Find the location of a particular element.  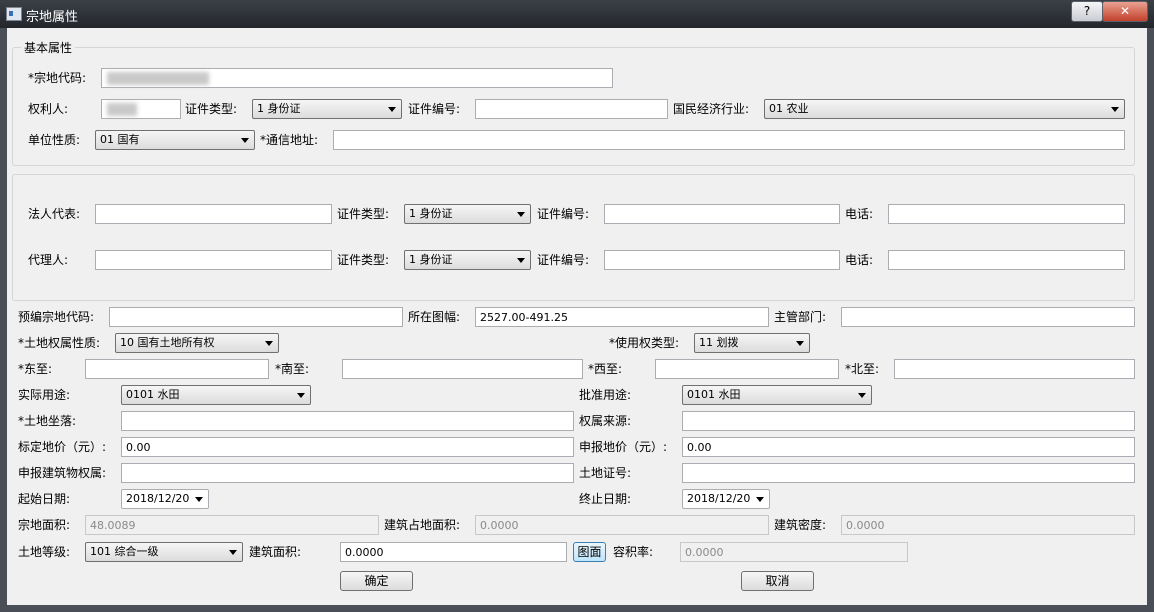

building-footprint-label: 建筑占地面积: is located at coordinates (422, 525).